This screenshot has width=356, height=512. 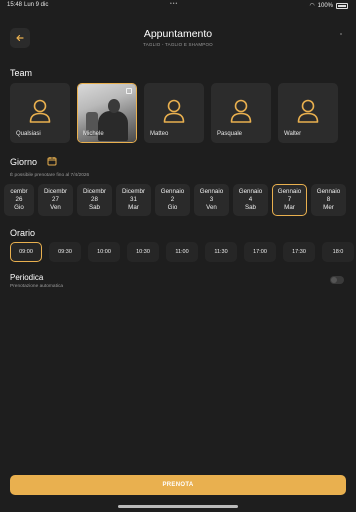 What do you see at coordinates (52, 161) in the screenshot?
I see `calendar-icon` at bounding box center [52, 161].